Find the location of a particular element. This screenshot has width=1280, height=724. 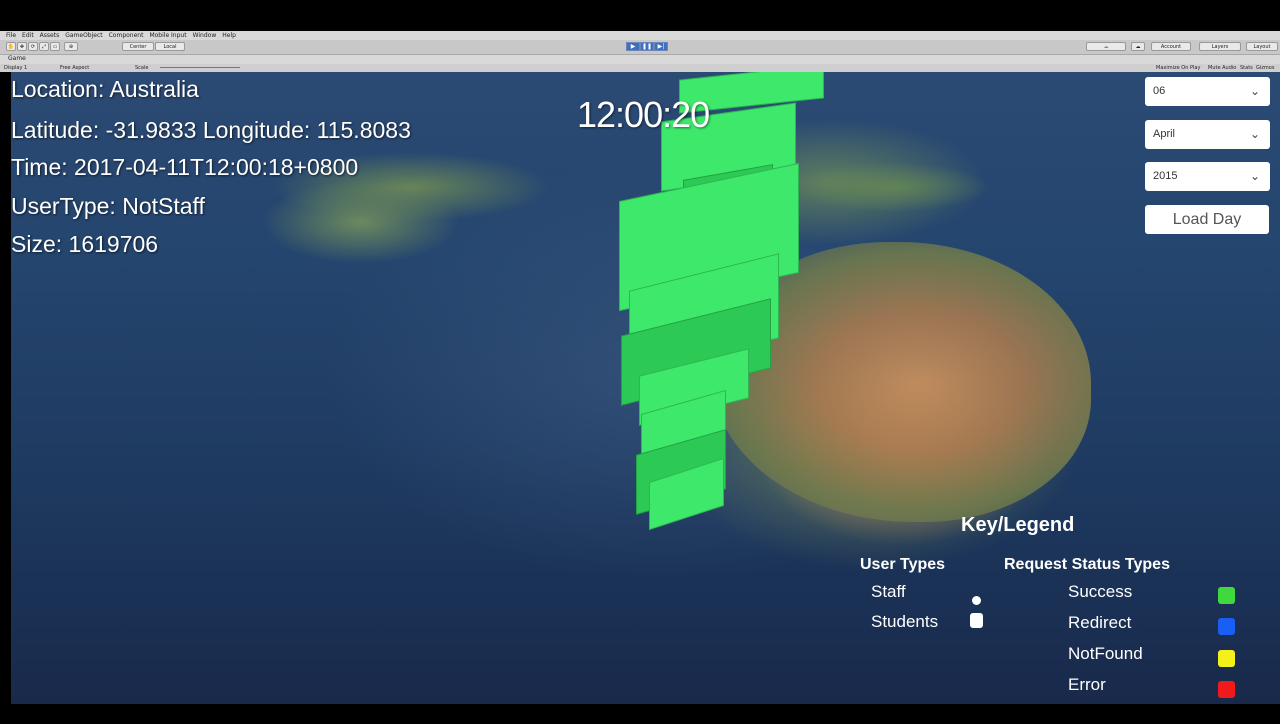

pivot-center-button: Center is located at coordinates (138, 46).